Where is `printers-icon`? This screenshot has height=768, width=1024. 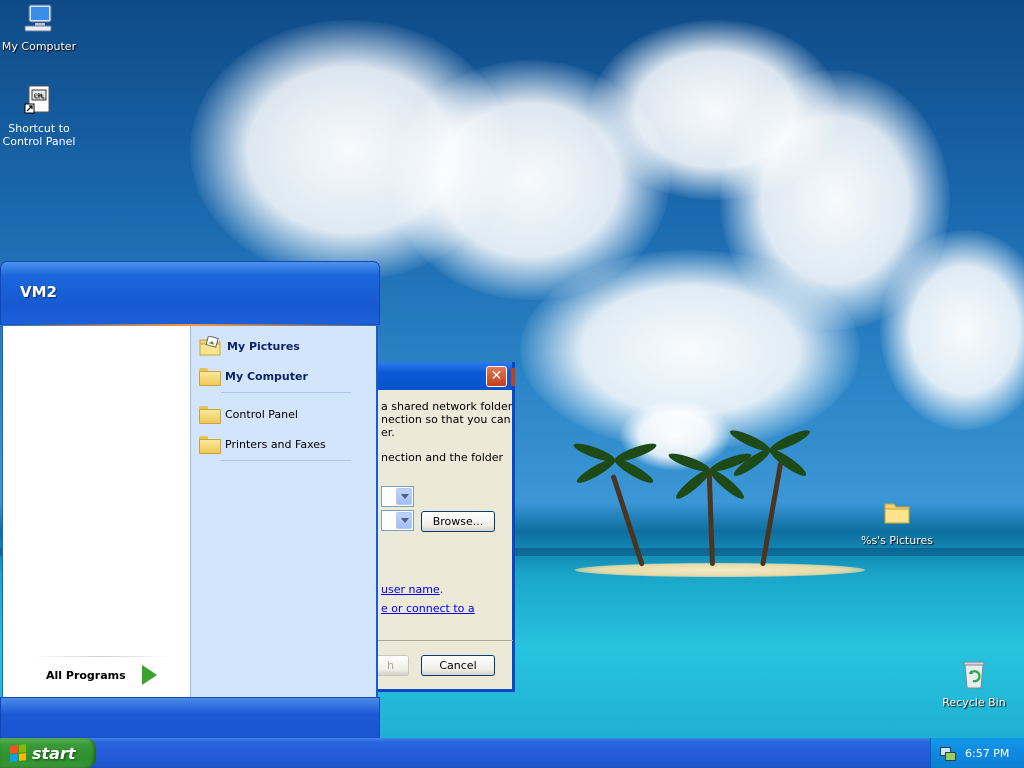
printers-icon is located at coordinates (210, 445).